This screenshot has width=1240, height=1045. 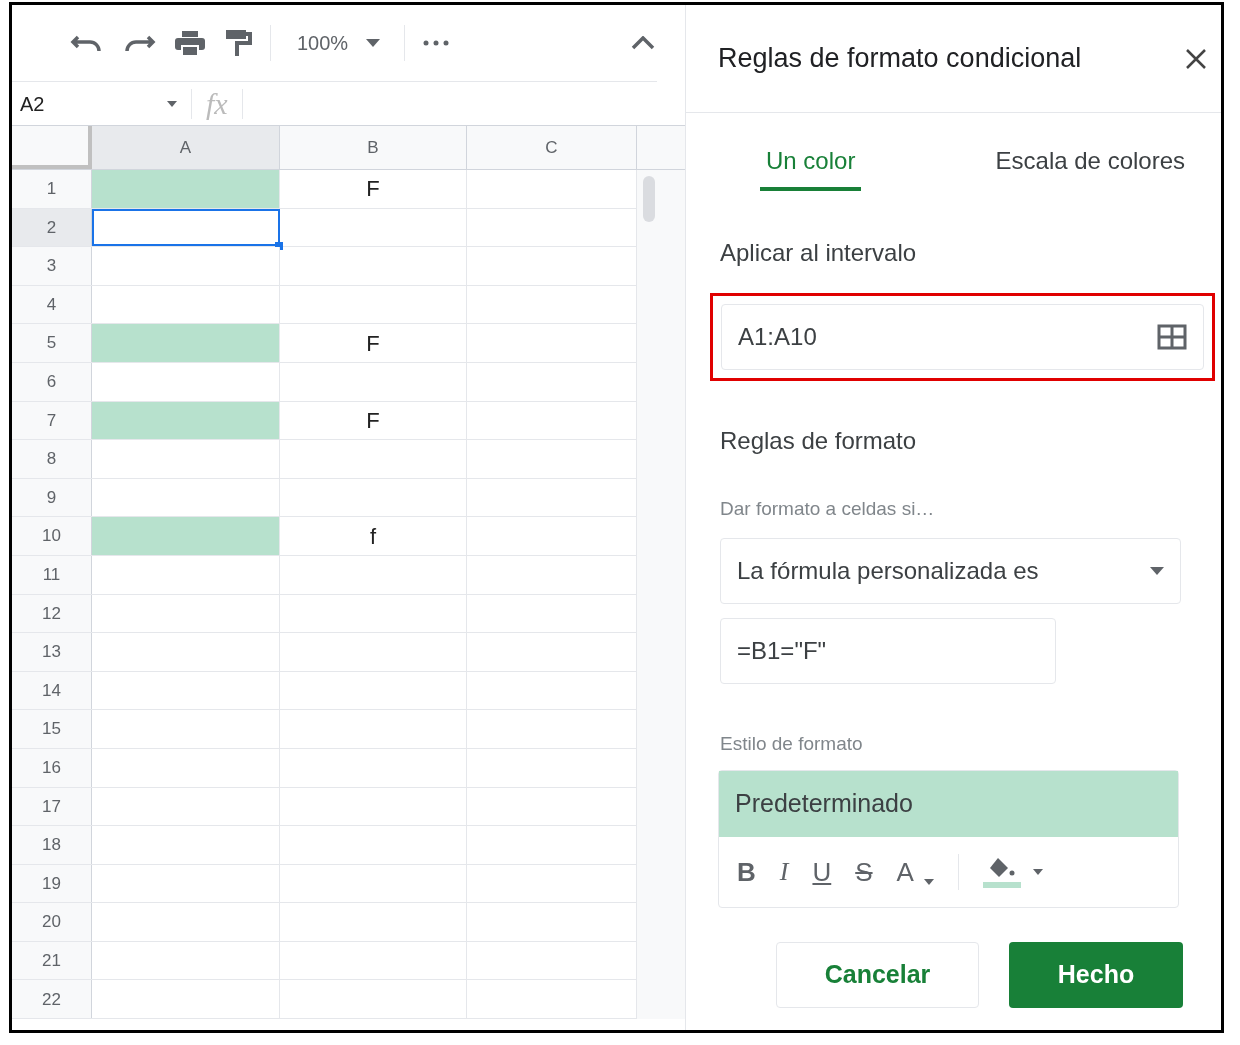 What do you see at coordinates (822, 872) in the screenshot?
I see `underline-button: U` at bounding box center [822, 872].